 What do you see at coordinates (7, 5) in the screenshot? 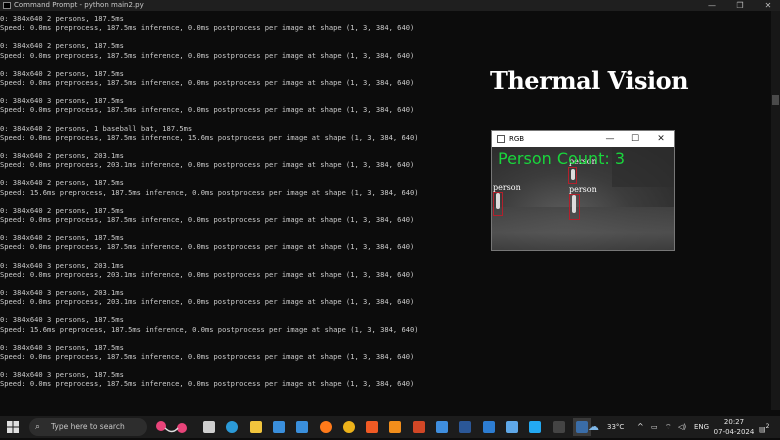
I see `command-prompt-icon` at bounding box center [7, 5].